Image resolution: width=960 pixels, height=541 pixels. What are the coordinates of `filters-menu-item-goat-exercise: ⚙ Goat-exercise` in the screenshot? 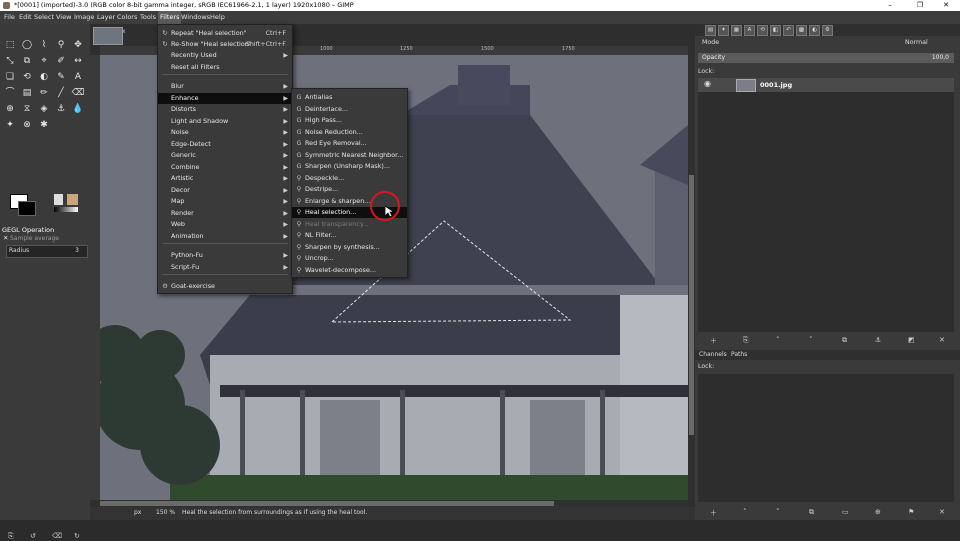 It's located at (225, 286).